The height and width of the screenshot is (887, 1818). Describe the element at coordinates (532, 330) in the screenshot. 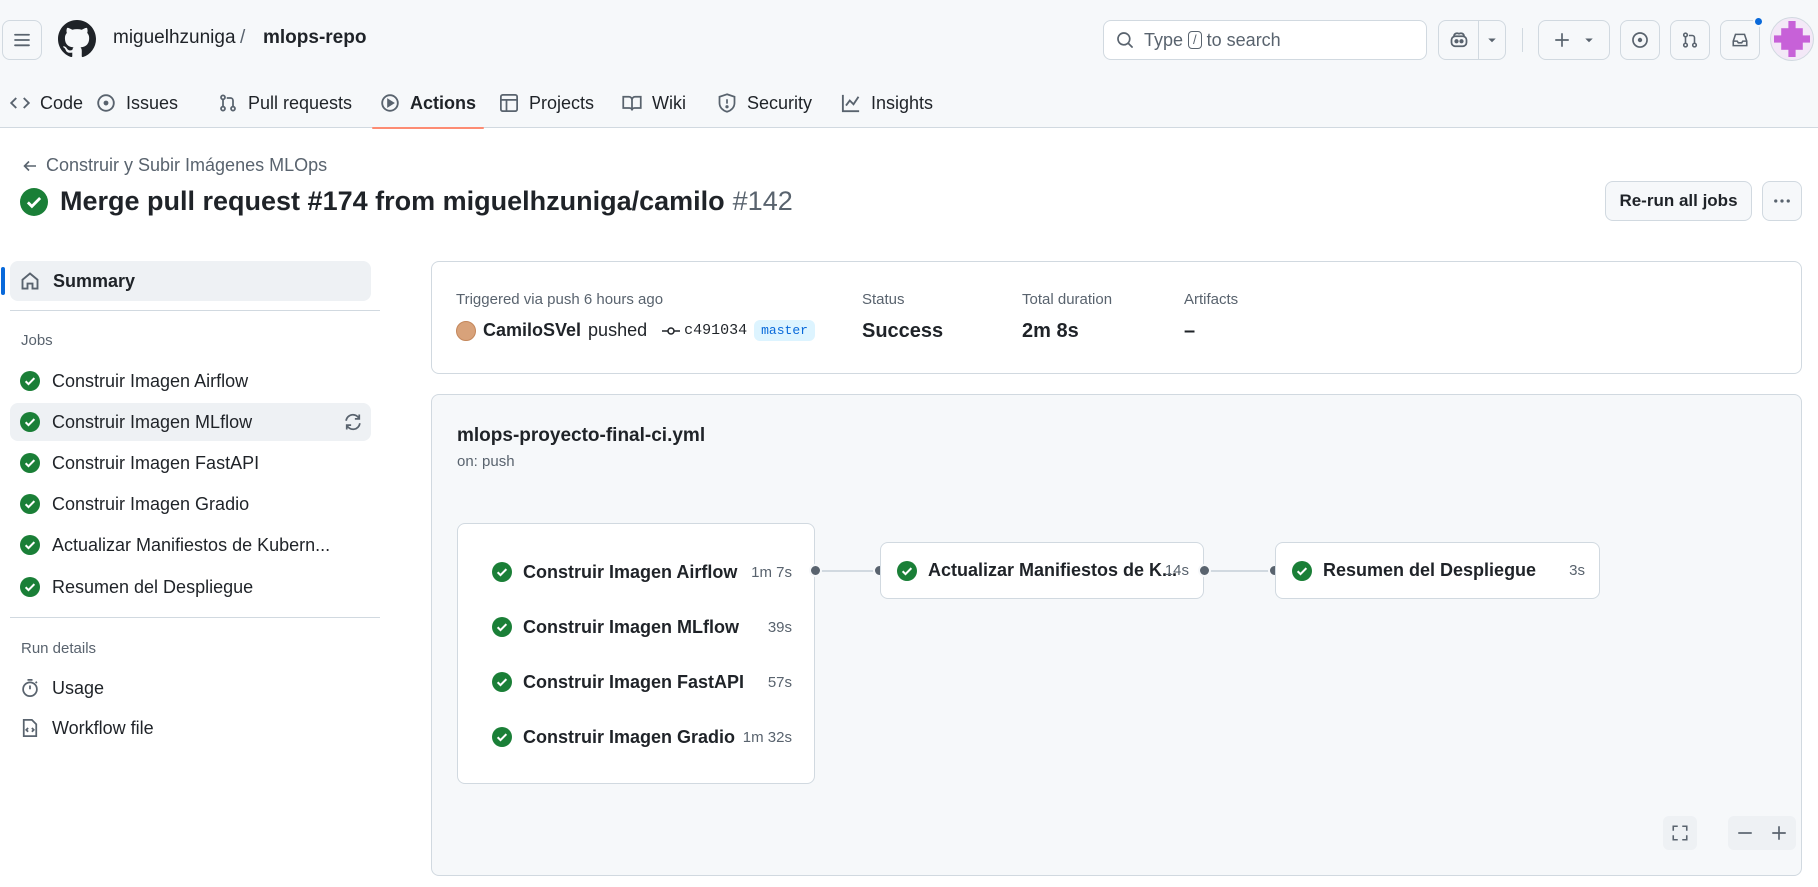

I see `actor-link: CamiloSVel` at that location.